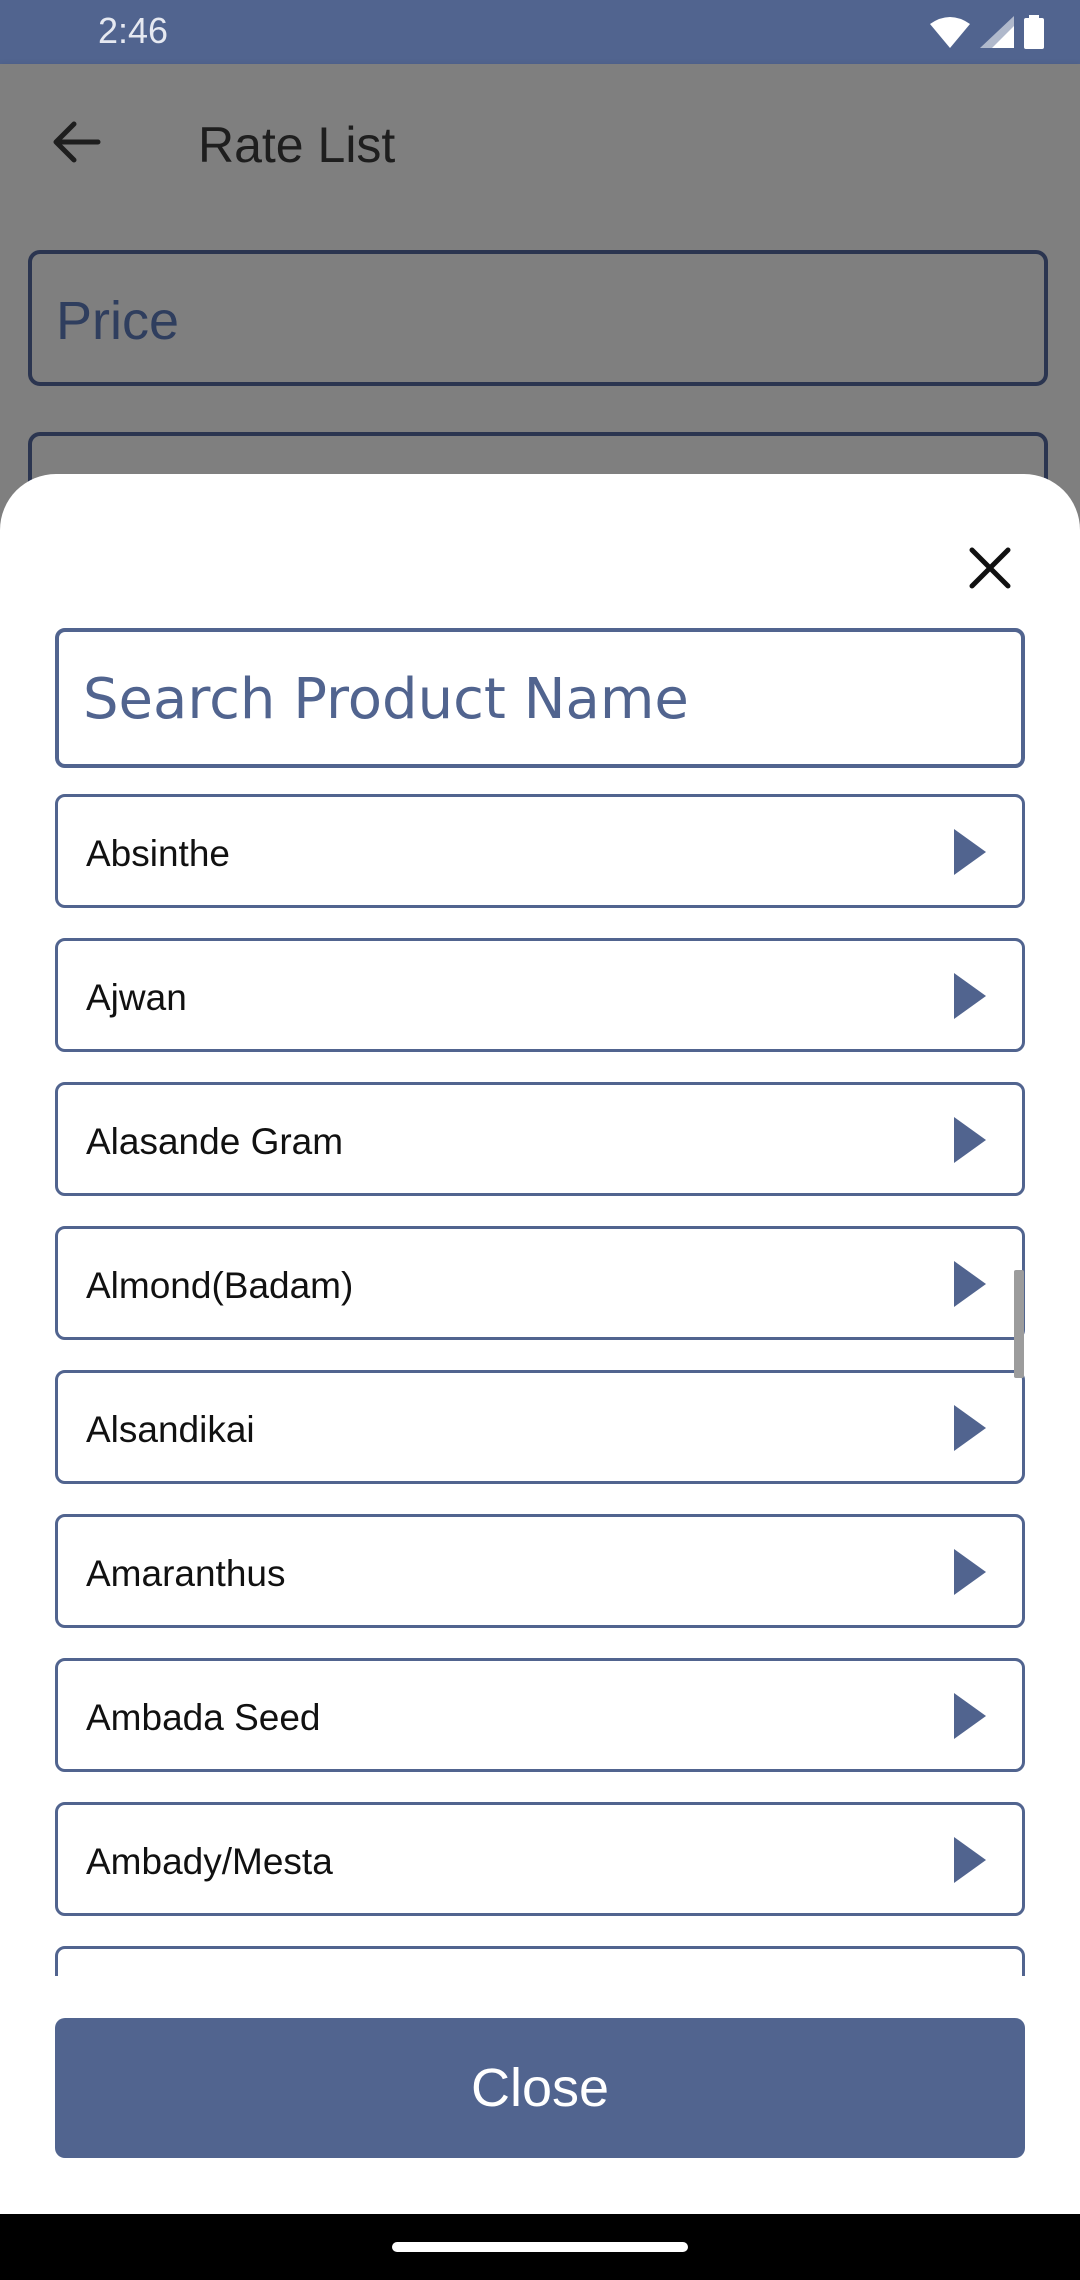 The image size is (1080, 2280). I want to click on wifi-icon, so click(950, 32).